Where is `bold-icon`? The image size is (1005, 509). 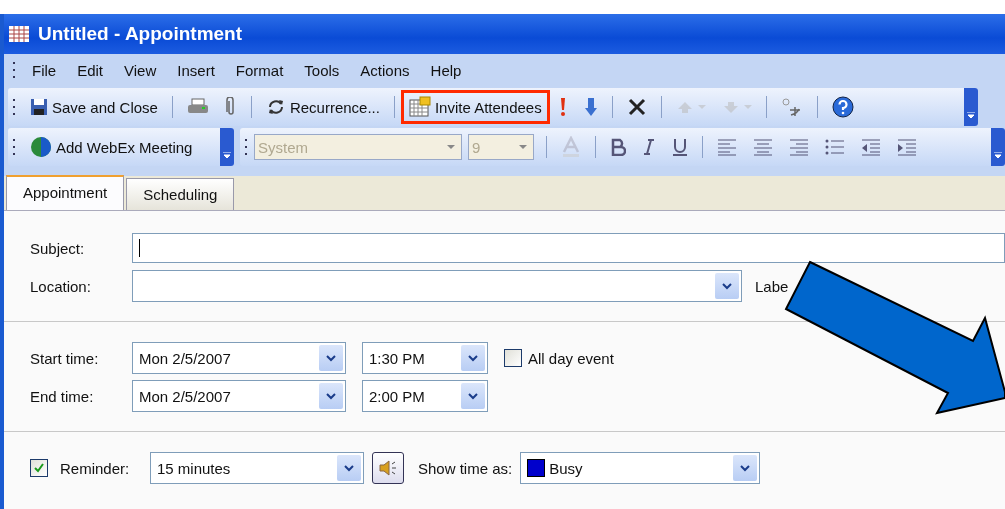
bold-icon is located at coordinates (618, 147).